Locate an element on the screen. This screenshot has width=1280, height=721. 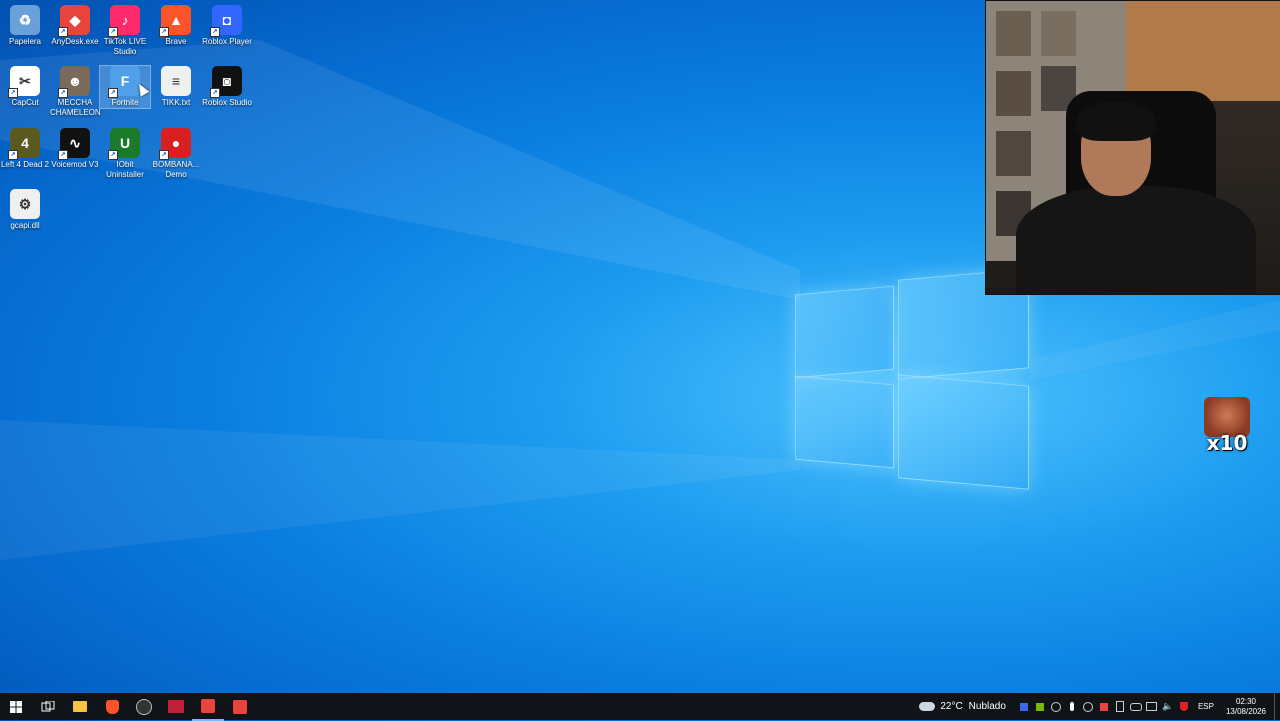
capcut-icon: ✂ ↗ is located at coordinates (24, 82).